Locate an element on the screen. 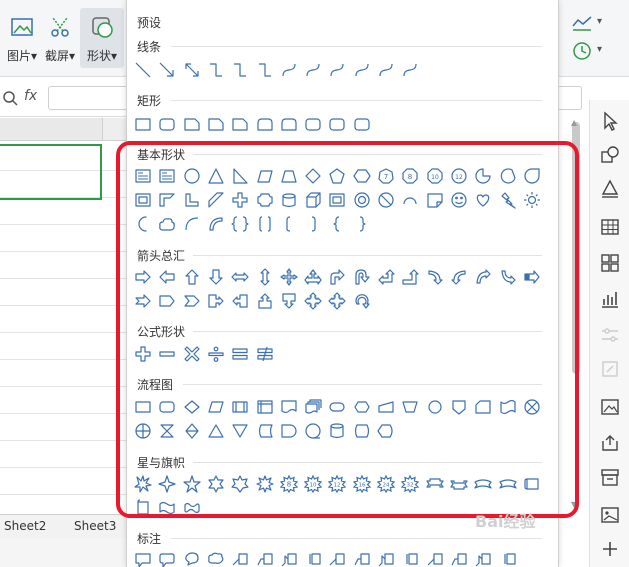 This screenshot has width=629, height=567. fx-icon: fx is located at coordinates (30, 96).